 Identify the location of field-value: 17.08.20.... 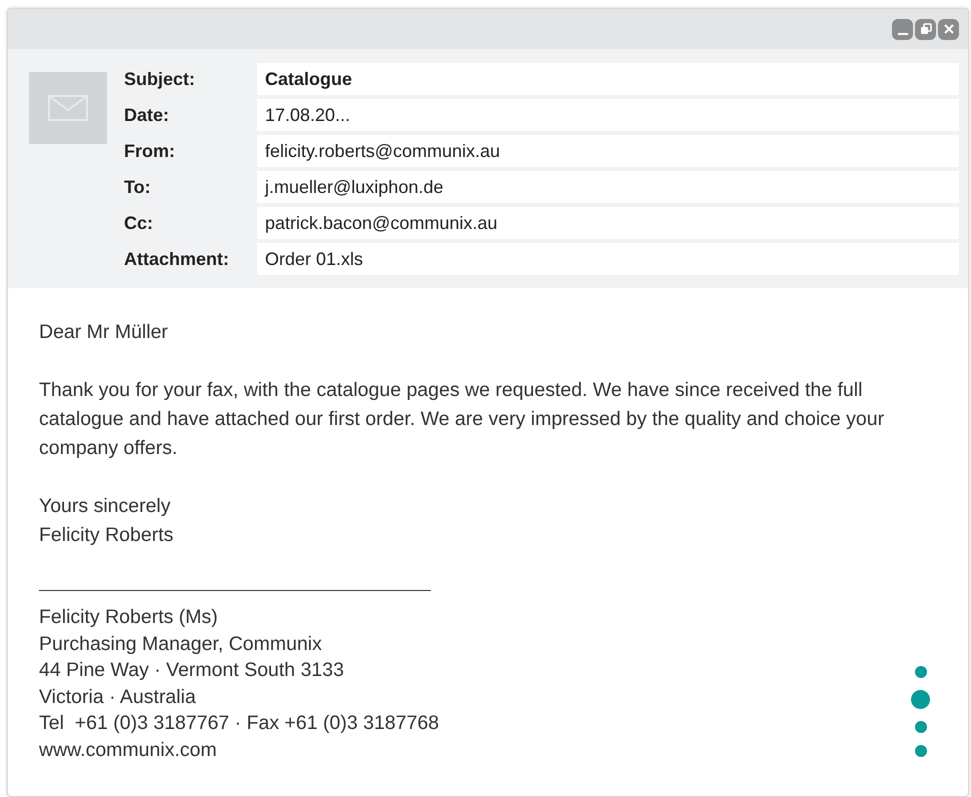
(608, 115).